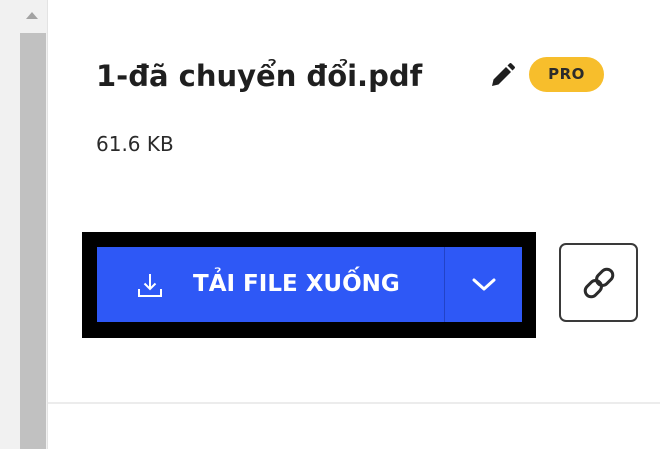 The image size is (660, 449). Describe the element at coordinates (354, 403) in the screenshot. I see `section-divider` at that location.